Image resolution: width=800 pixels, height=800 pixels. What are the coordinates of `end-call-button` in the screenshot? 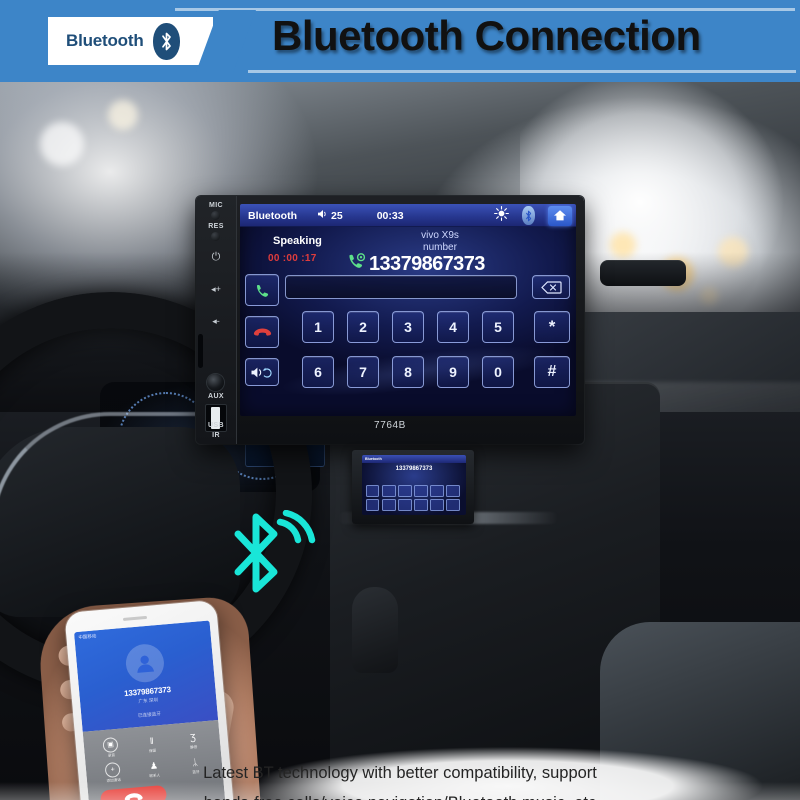 It's located at (262, 332).